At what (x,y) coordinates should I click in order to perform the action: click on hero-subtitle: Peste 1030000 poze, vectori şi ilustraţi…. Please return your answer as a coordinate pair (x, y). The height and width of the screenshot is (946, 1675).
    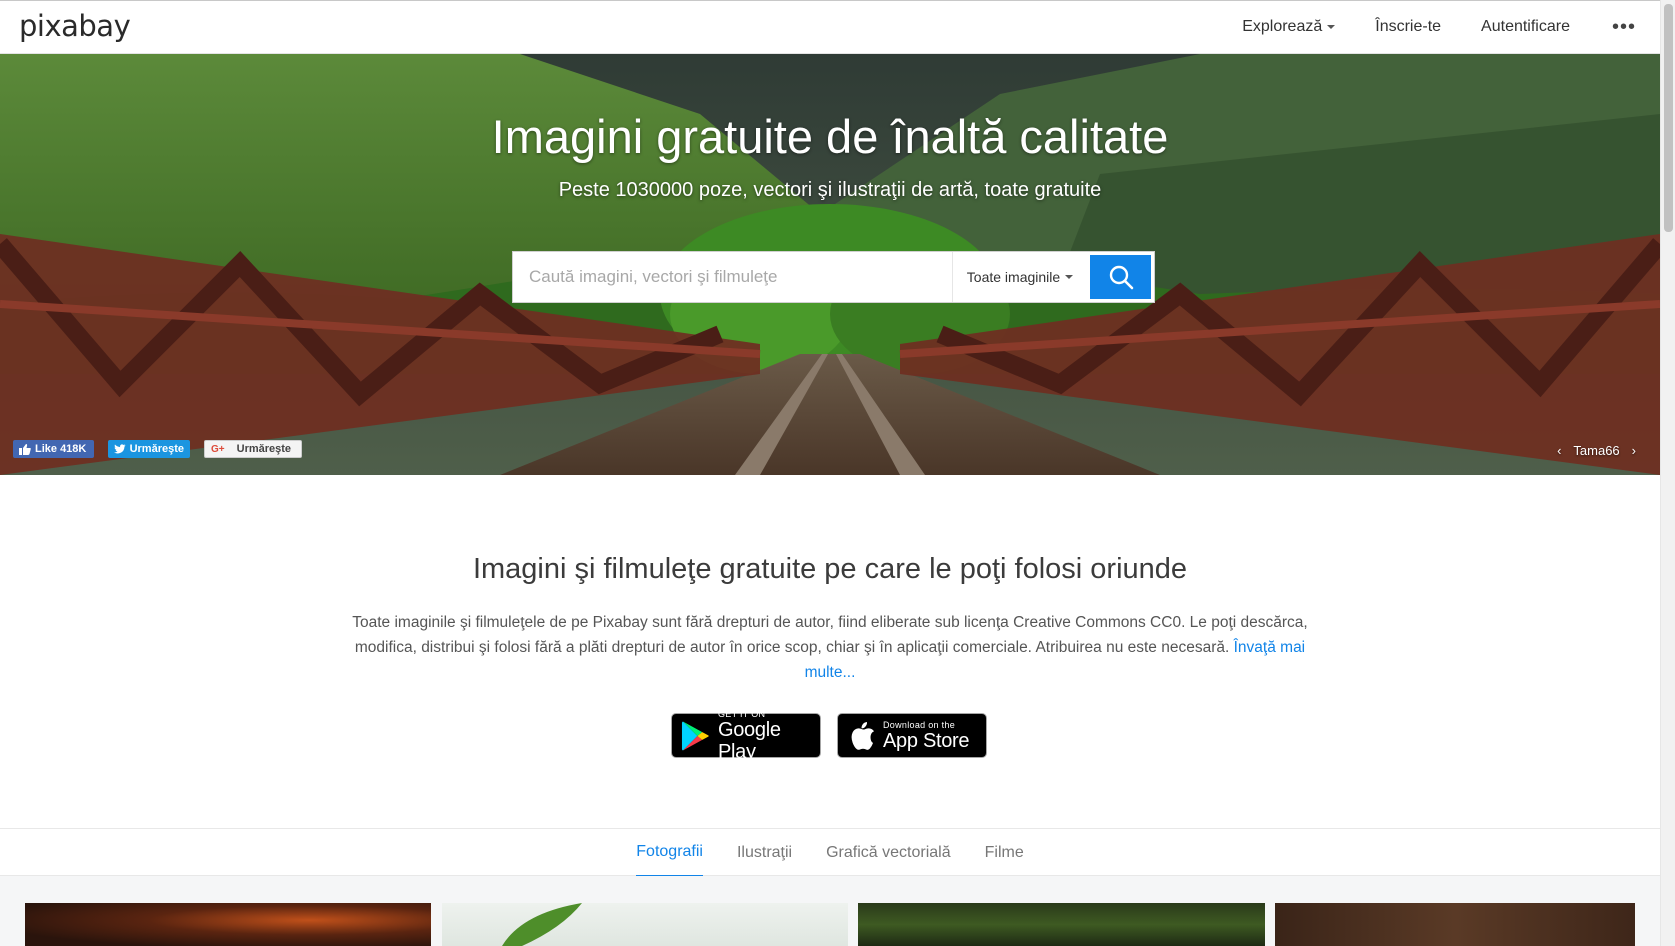
    Looking at the image, I should click on (830, 190).